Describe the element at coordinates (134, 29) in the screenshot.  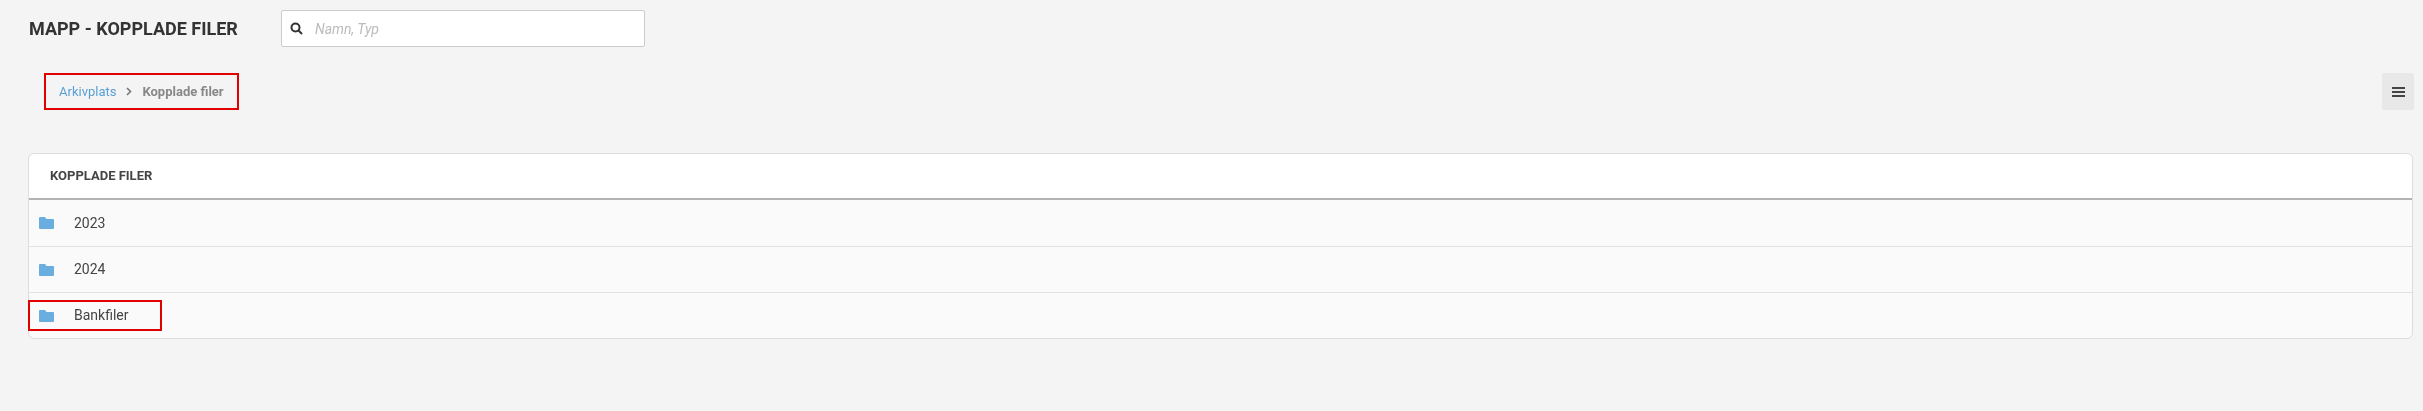
I see `page-title: MAPP - KOPPLADE FILER` at that location.